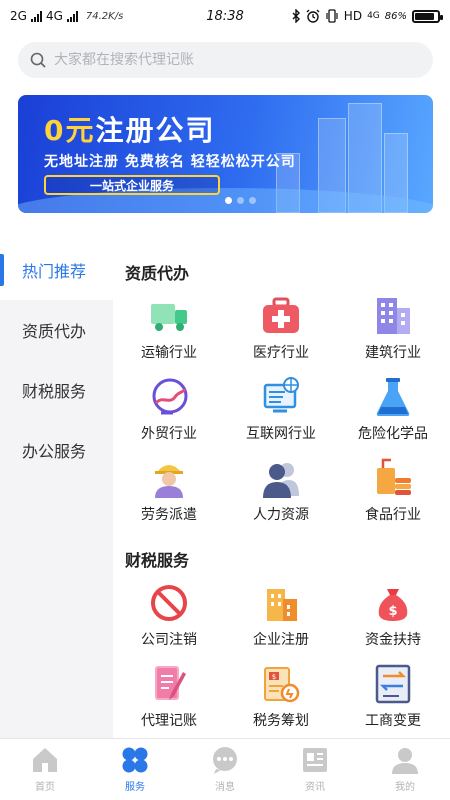 The height and width of the screenshot is (800, 450). Describe the element at coordinates (169, 603) in the screenshot. I see `cancel-icon` at that location.